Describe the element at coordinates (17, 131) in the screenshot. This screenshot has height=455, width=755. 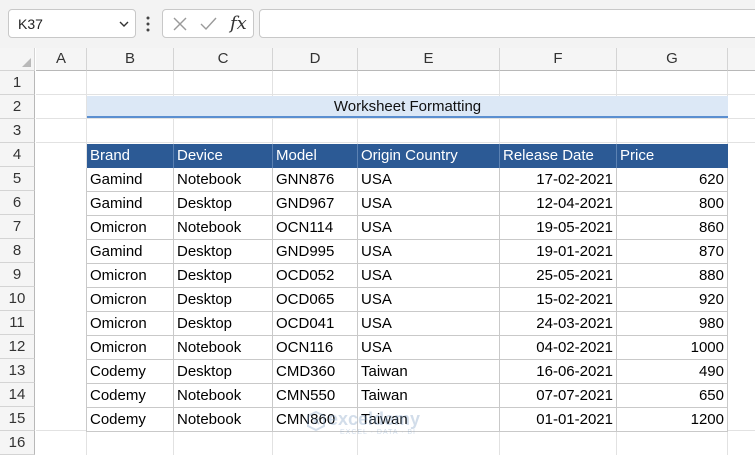
I see `row-header-3: 3` at that location.